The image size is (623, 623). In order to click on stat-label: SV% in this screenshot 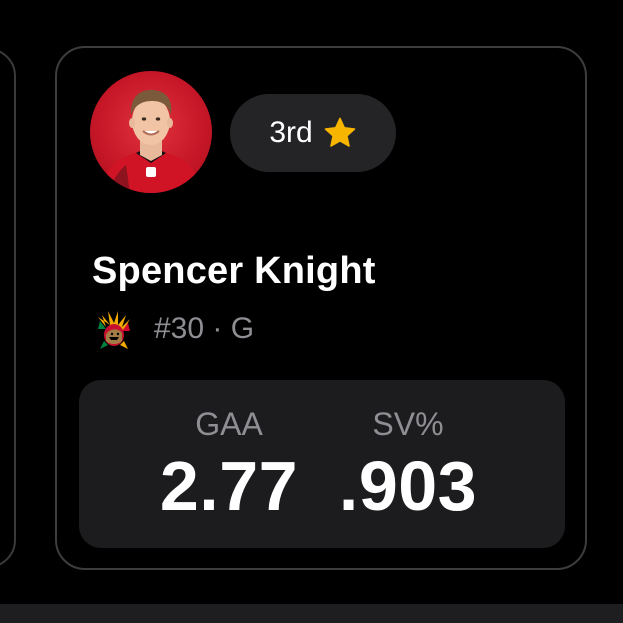, I will do `click(408, 424)`.